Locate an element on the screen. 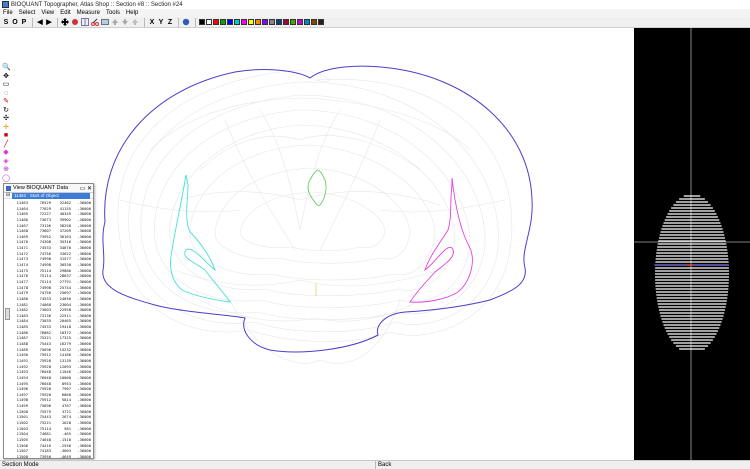  axis-x-button: X is located at coordinates (152, 22).